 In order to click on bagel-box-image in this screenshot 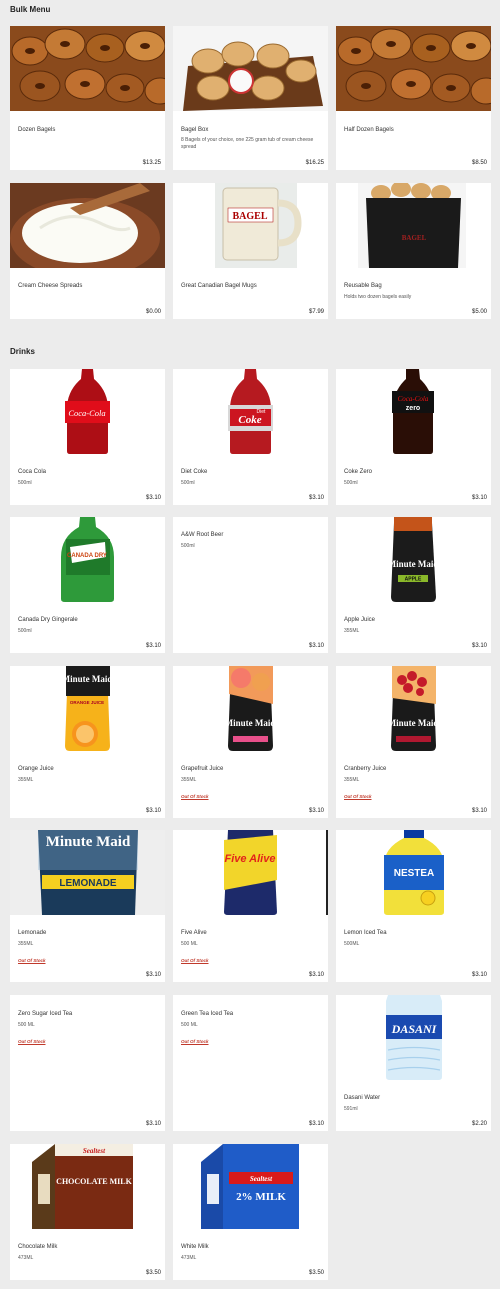, I will do `click(250, 68)`.